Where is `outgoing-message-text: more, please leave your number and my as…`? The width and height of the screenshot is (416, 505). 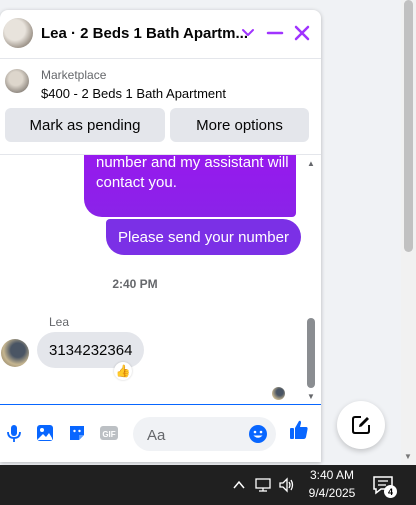 outgoing-message-text: more, please leave your number and my as… is located at coordinates (192, 172).